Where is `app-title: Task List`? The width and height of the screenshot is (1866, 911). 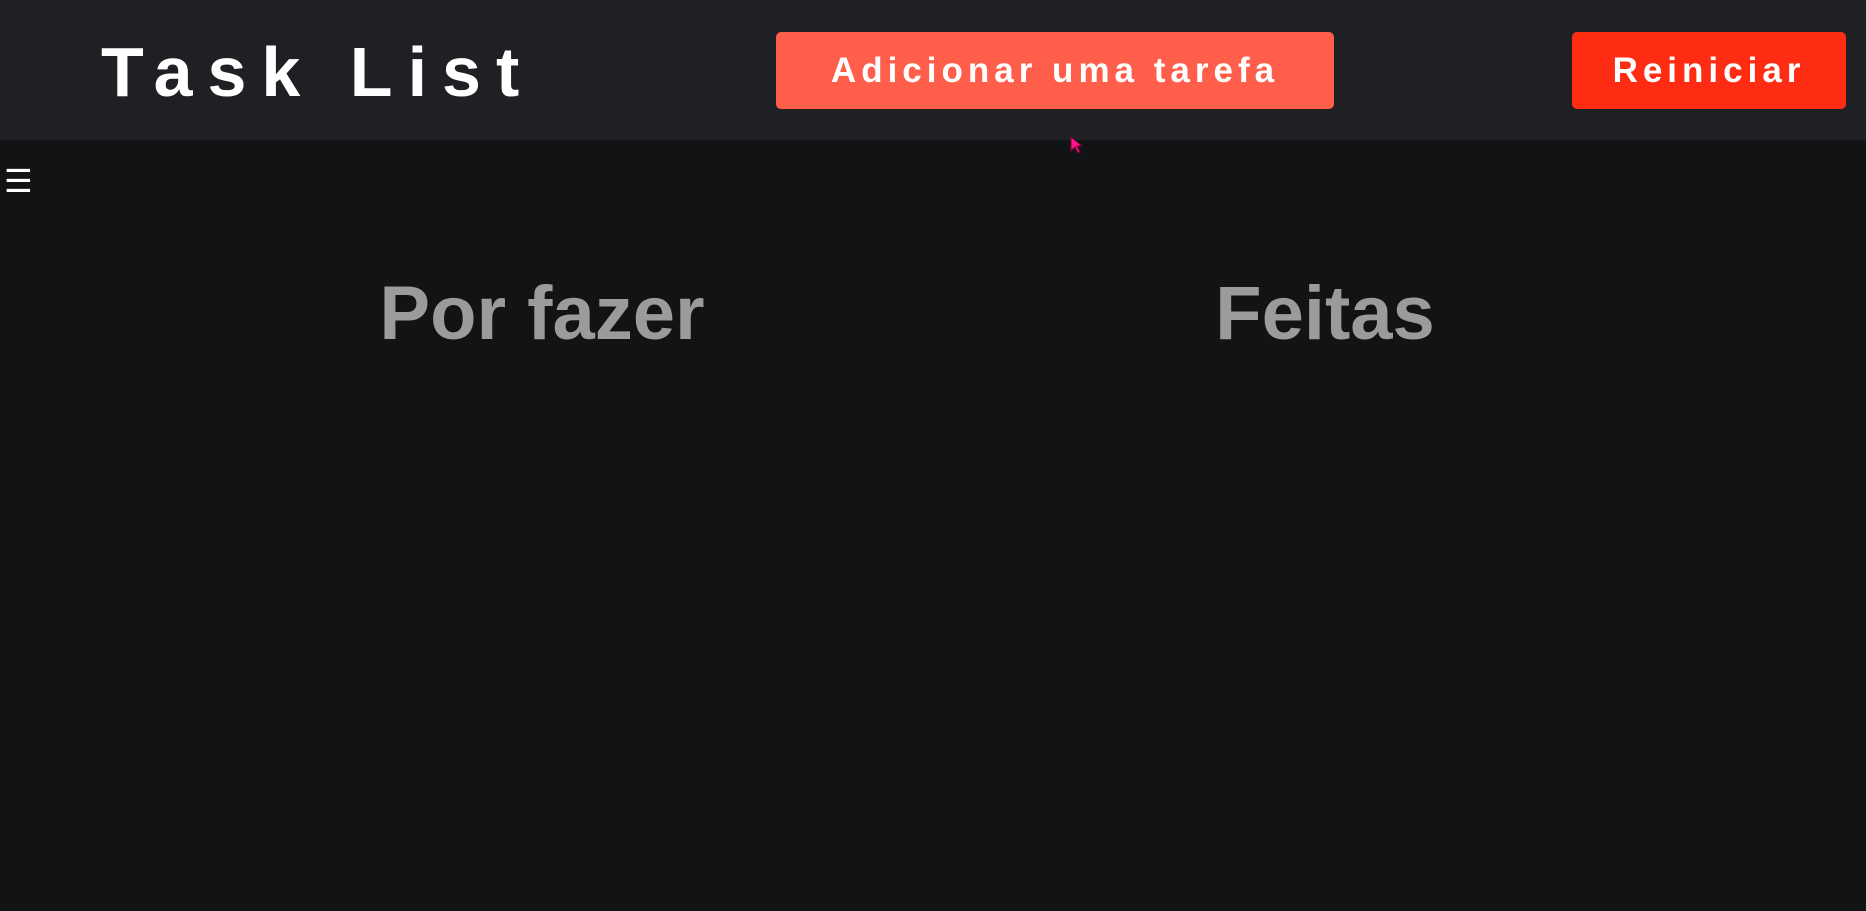 app-title: Task List is located at coordinates (318, 72).